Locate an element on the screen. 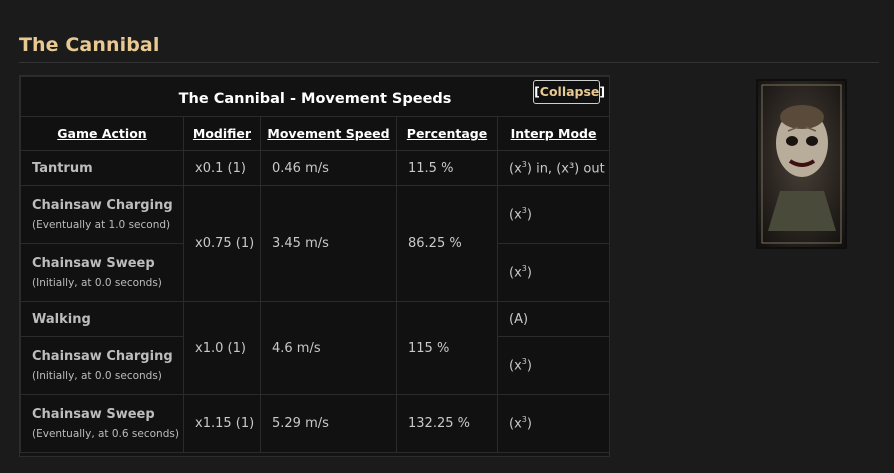  table-caption: The Cannibal - Movement Speeds is located at coordinates (315, 99).